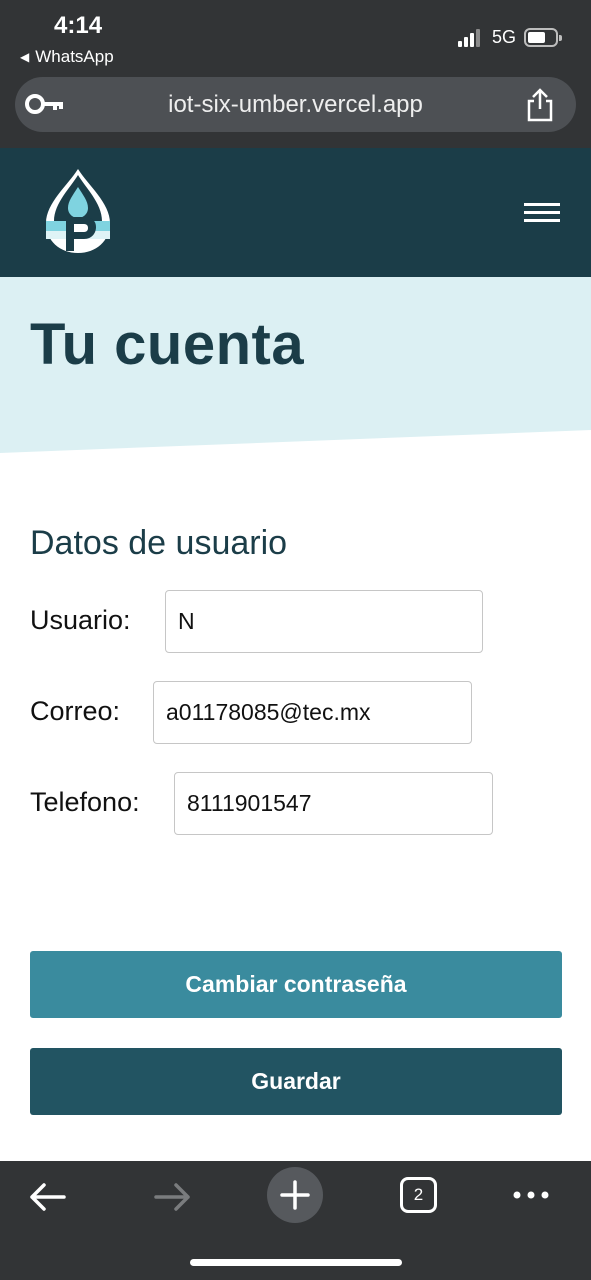 The width and height of the screenshot is (591, 1280). Describe the element at coordinates (80, 620) in the screenshot. I see `usuario-label: Usuario:` at that location.